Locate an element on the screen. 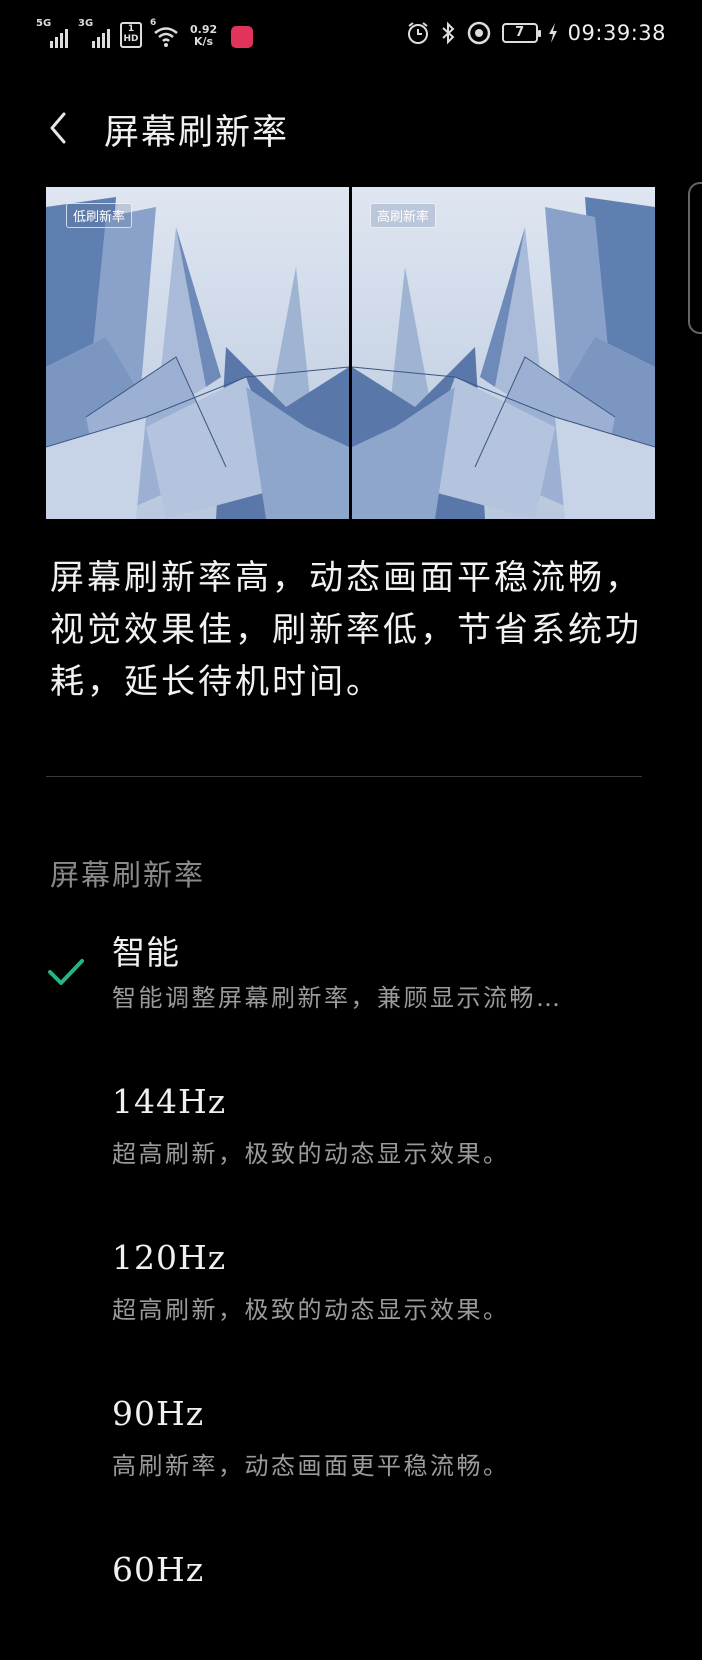 This screenshot has height=1660, width=702. charging-icon is located at coordinates (552, 33).